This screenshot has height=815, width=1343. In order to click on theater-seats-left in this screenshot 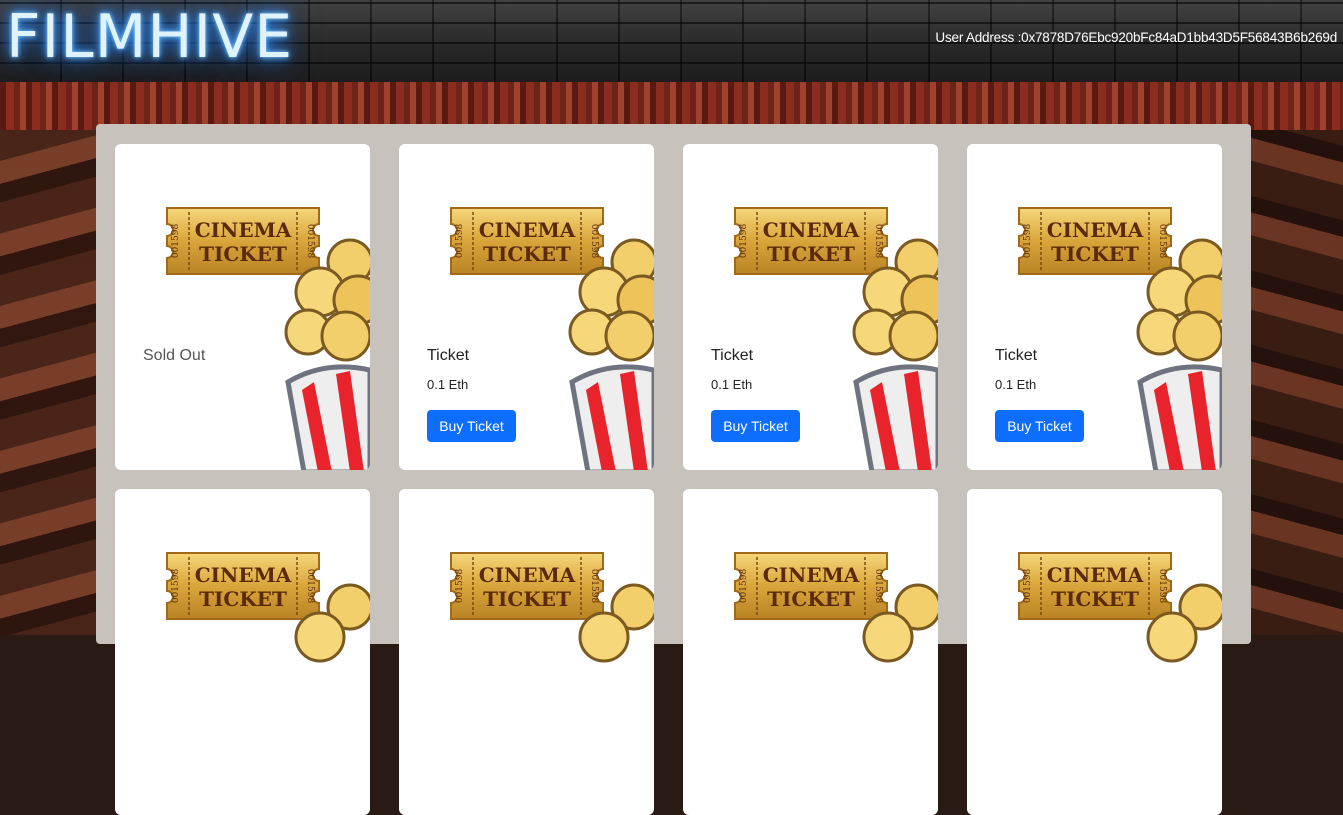, I will do `click(49, 382)`.